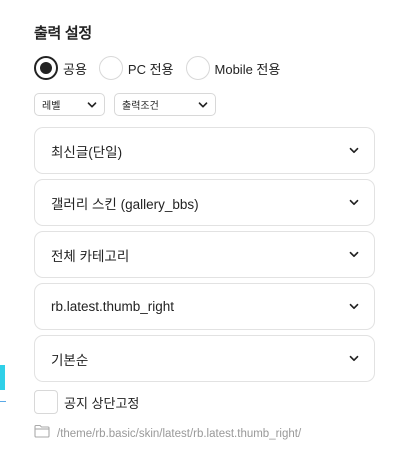 The width and height of the screenshot is (402, 466). What do you see at coordinates (63, 33) in the screenshot?
I see `section-title: 출력 설정` at bounding box center [63, 33].